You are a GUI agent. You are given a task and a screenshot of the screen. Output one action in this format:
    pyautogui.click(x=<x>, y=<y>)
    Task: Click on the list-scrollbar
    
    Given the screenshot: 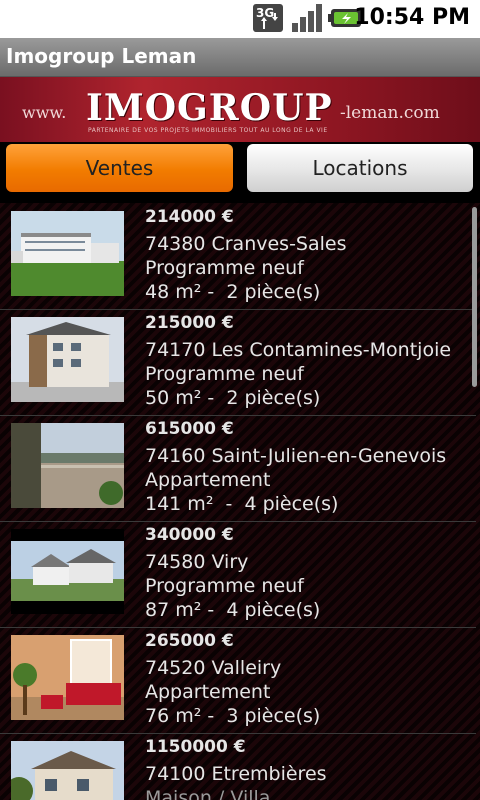 What is the action you would take?
    pyautogui.click(x=474, y=297)
    